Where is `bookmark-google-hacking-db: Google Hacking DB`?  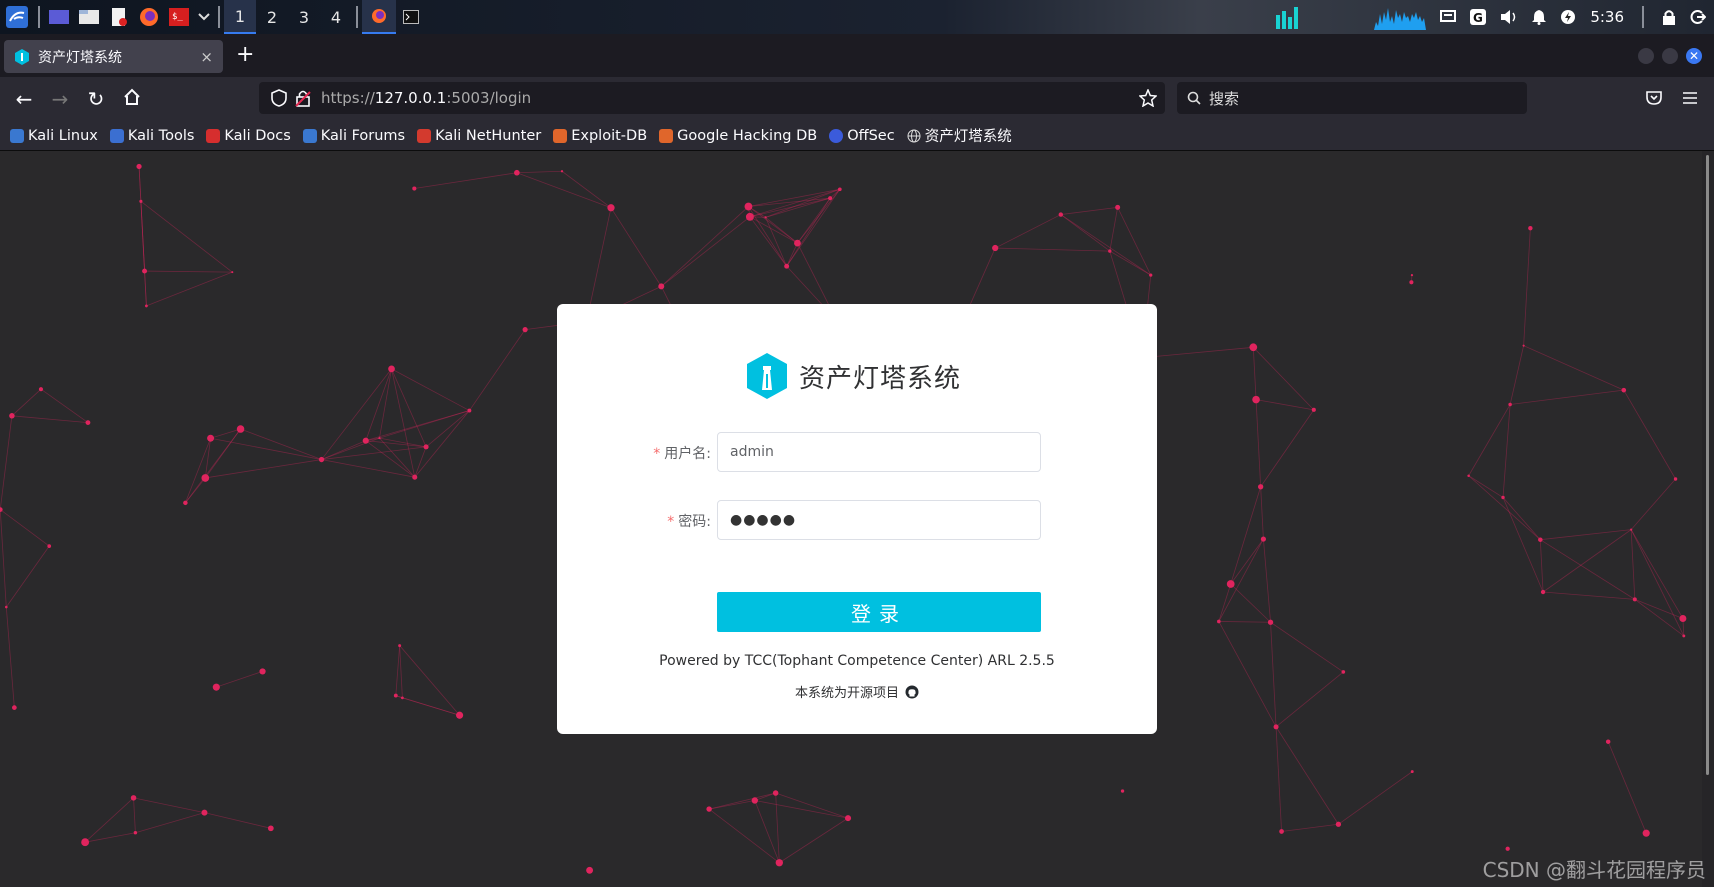
bookmark-google-hacking-db: Google Hacking DB is located at coordinates (738, 136).